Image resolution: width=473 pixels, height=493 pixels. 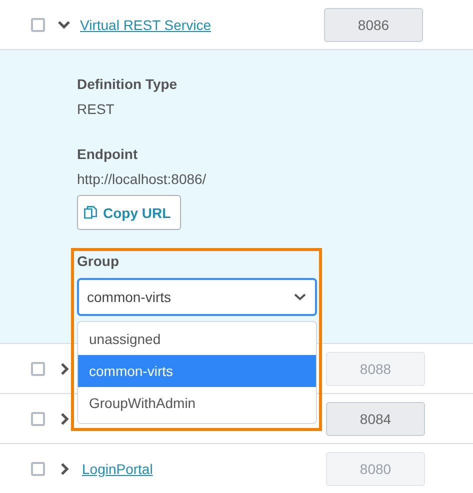 I want to click on field-label: Group, so click(x=98, y=261).